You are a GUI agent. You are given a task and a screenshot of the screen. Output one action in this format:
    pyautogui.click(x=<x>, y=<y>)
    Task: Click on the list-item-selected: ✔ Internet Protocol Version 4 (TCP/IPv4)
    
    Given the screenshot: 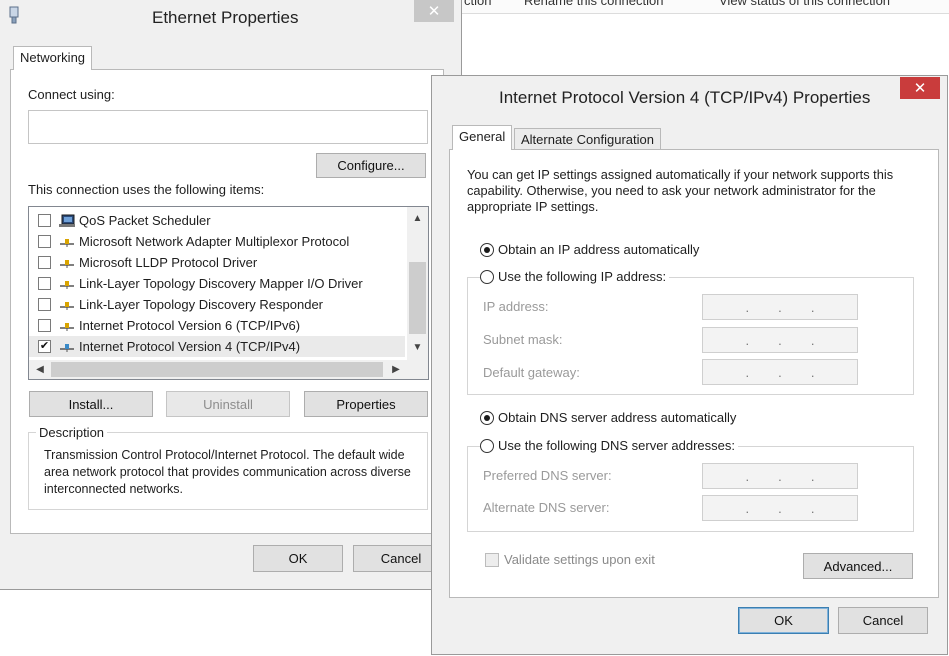 What is the action you would take?
    pyautogui.click(x=217, y=346)
    